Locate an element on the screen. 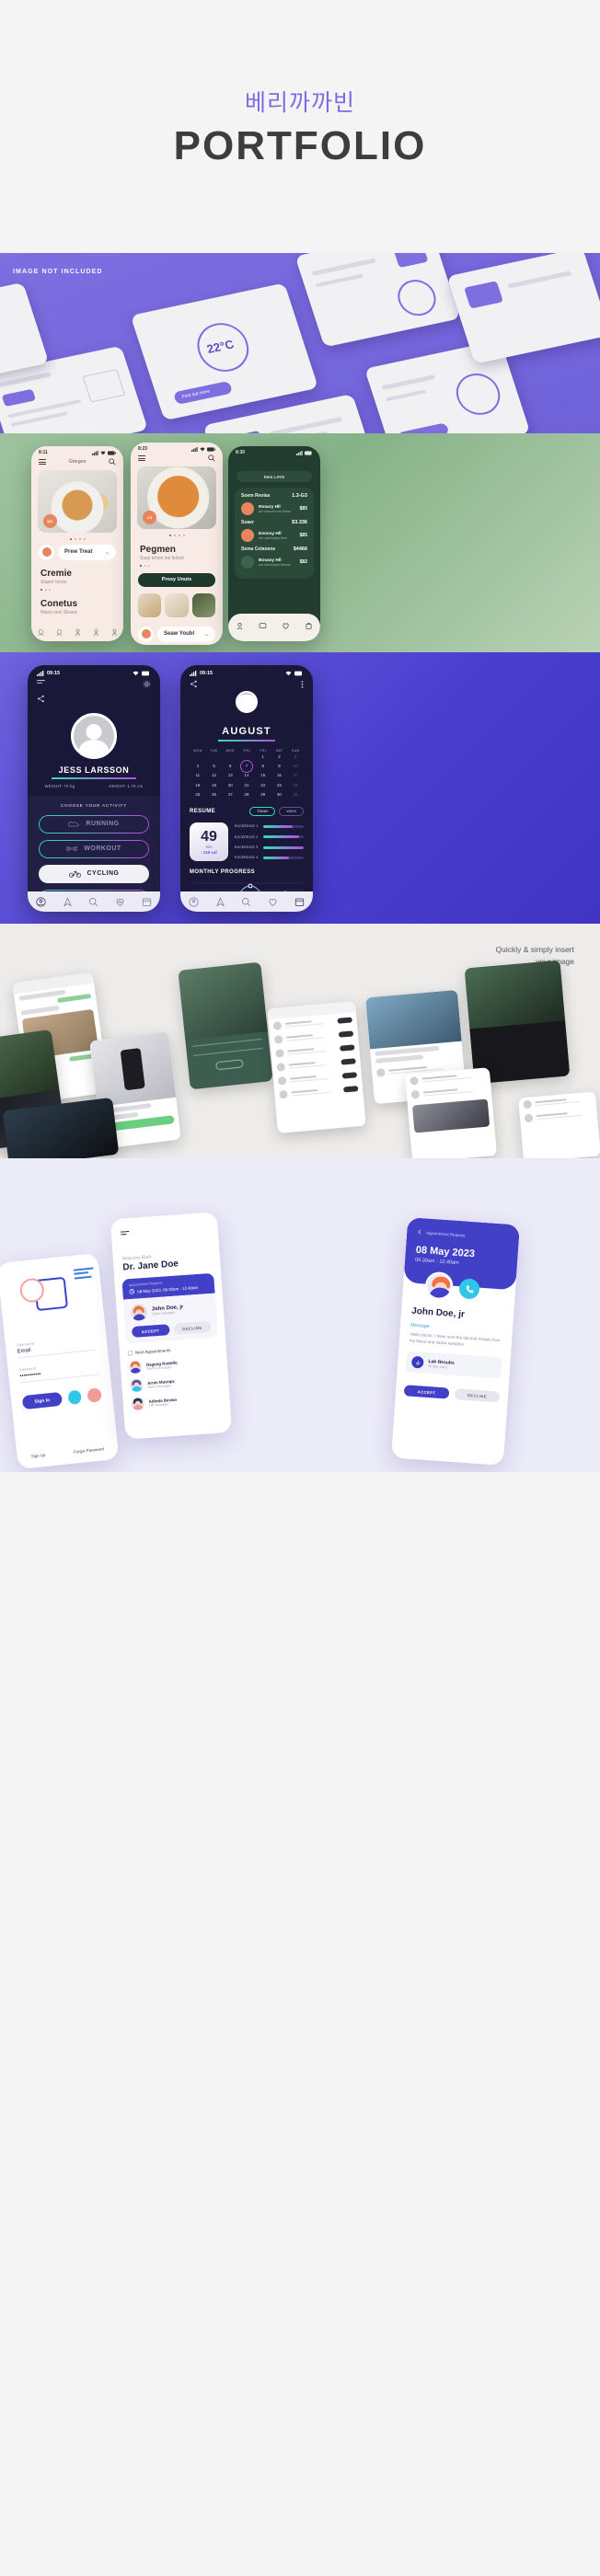 The width and height of the screenshot is (600, 2576). share-row is located at coordinates (94, 699).